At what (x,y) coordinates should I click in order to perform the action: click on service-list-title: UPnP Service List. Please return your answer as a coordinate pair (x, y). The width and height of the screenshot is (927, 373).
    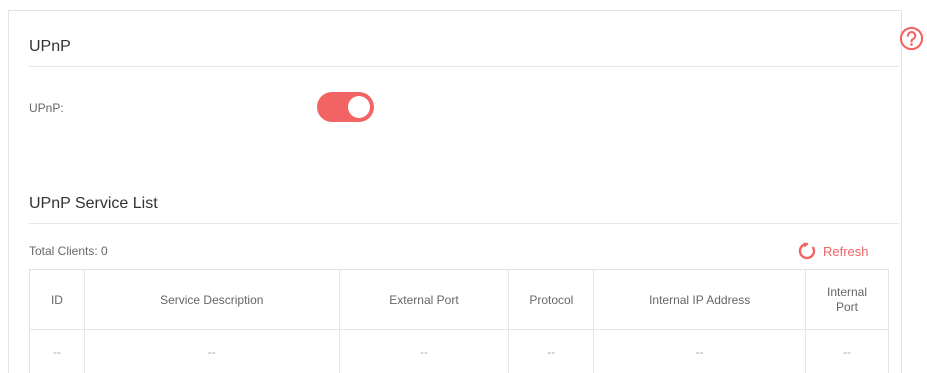
    Looking at the image, I should click on (93, 203).